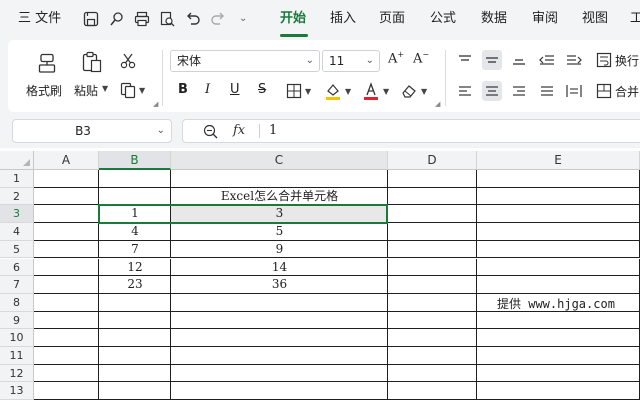  Describe the element at coordinates (155, 104) in the screenshot. I see `clipboard-launcher-icon: ◢` at that location.